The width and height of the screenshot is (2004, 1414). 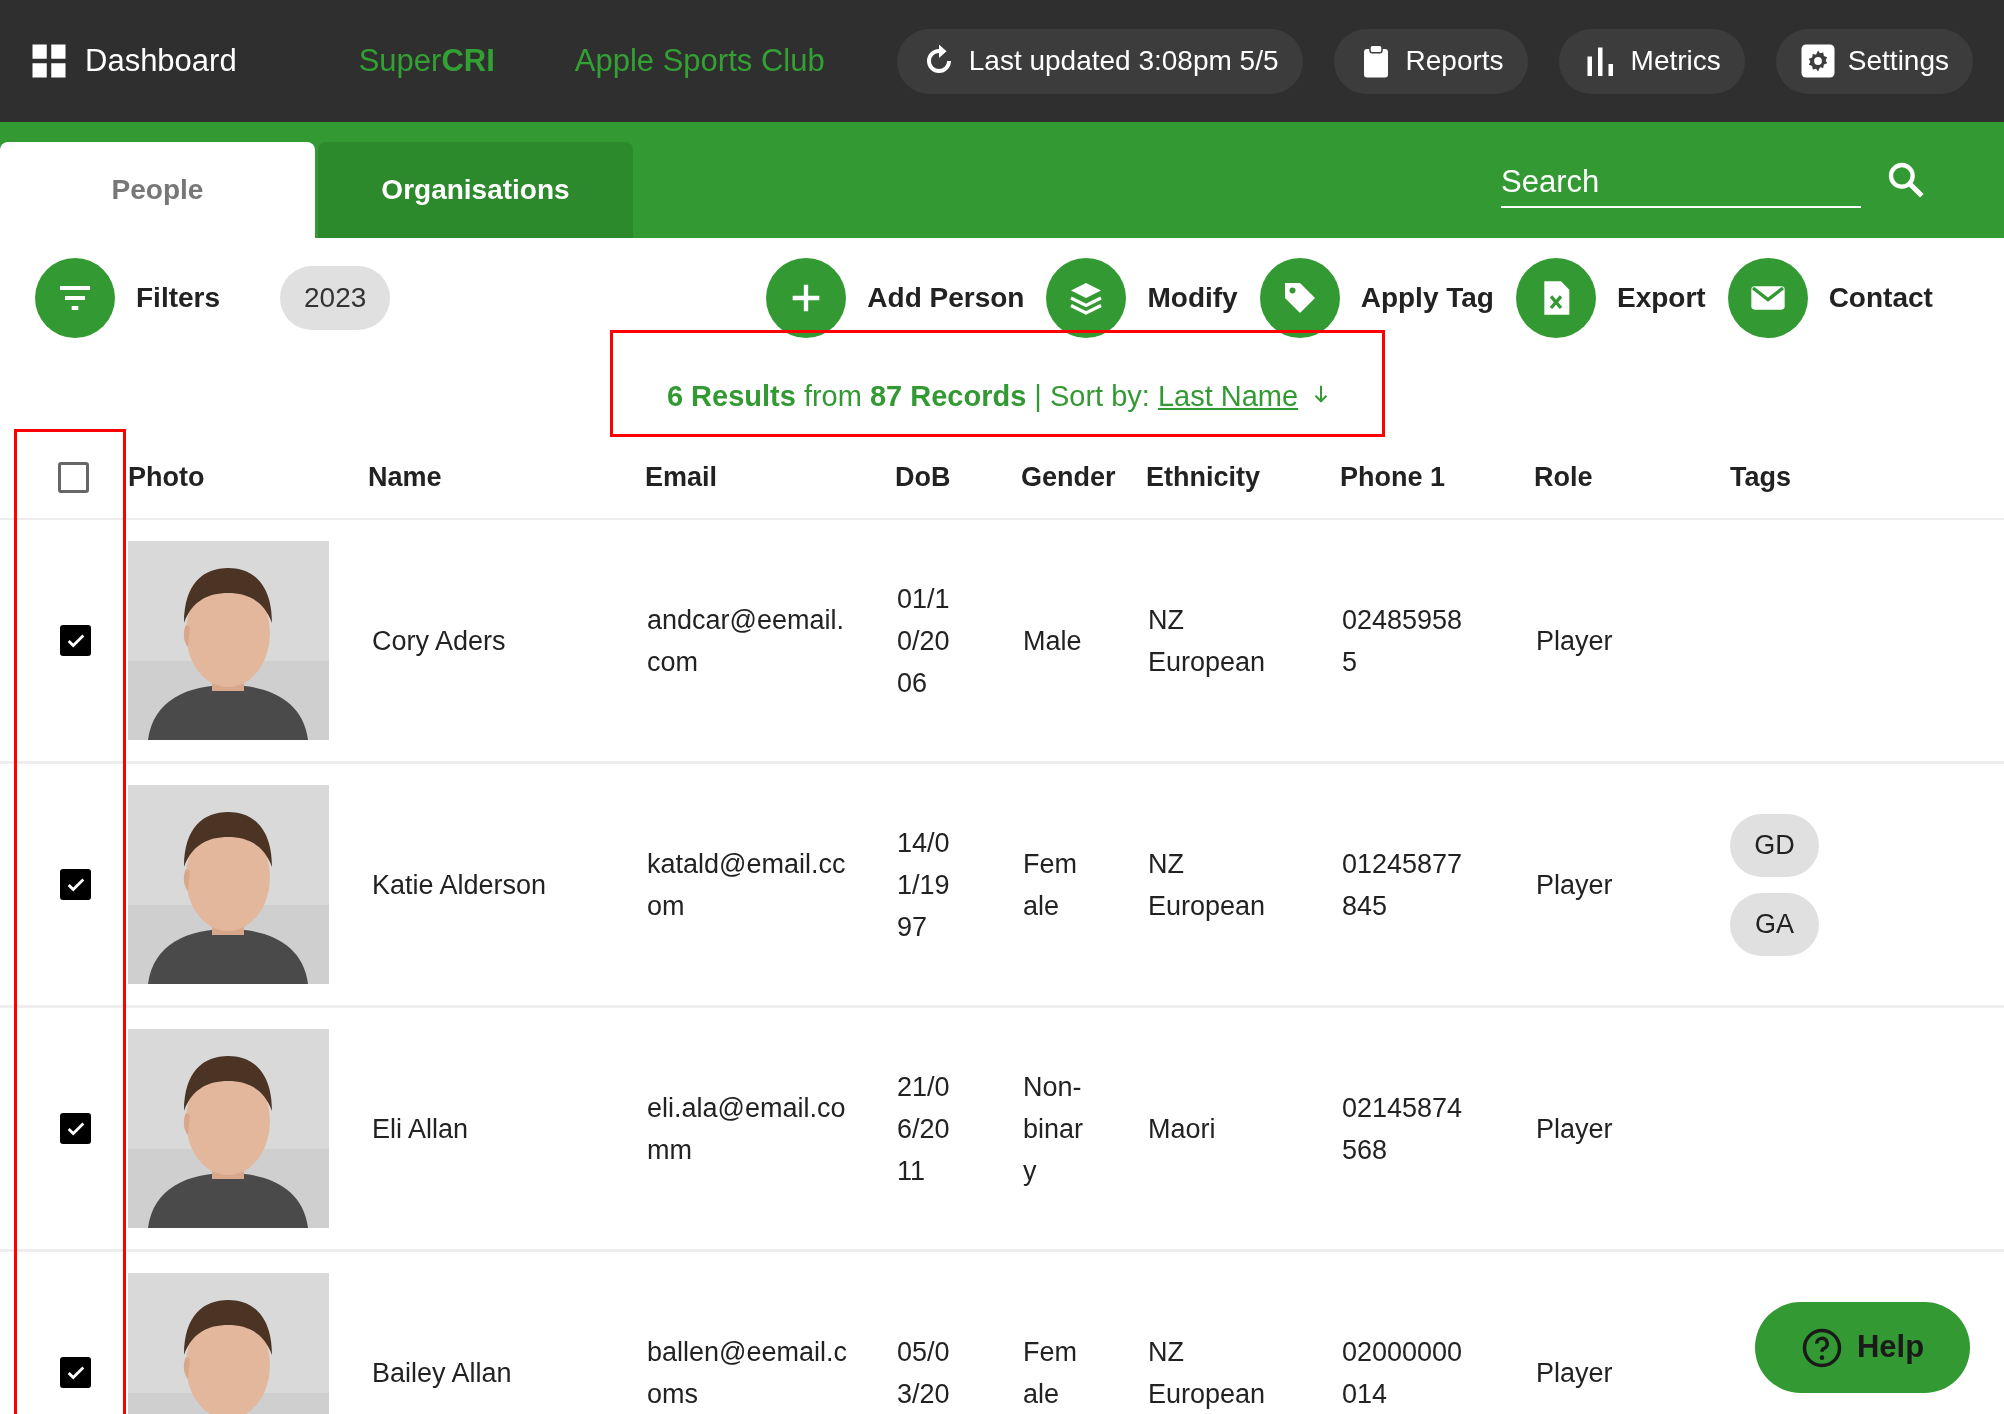 I want to click on tag-chip: GD, so click(x=1774, y=845).